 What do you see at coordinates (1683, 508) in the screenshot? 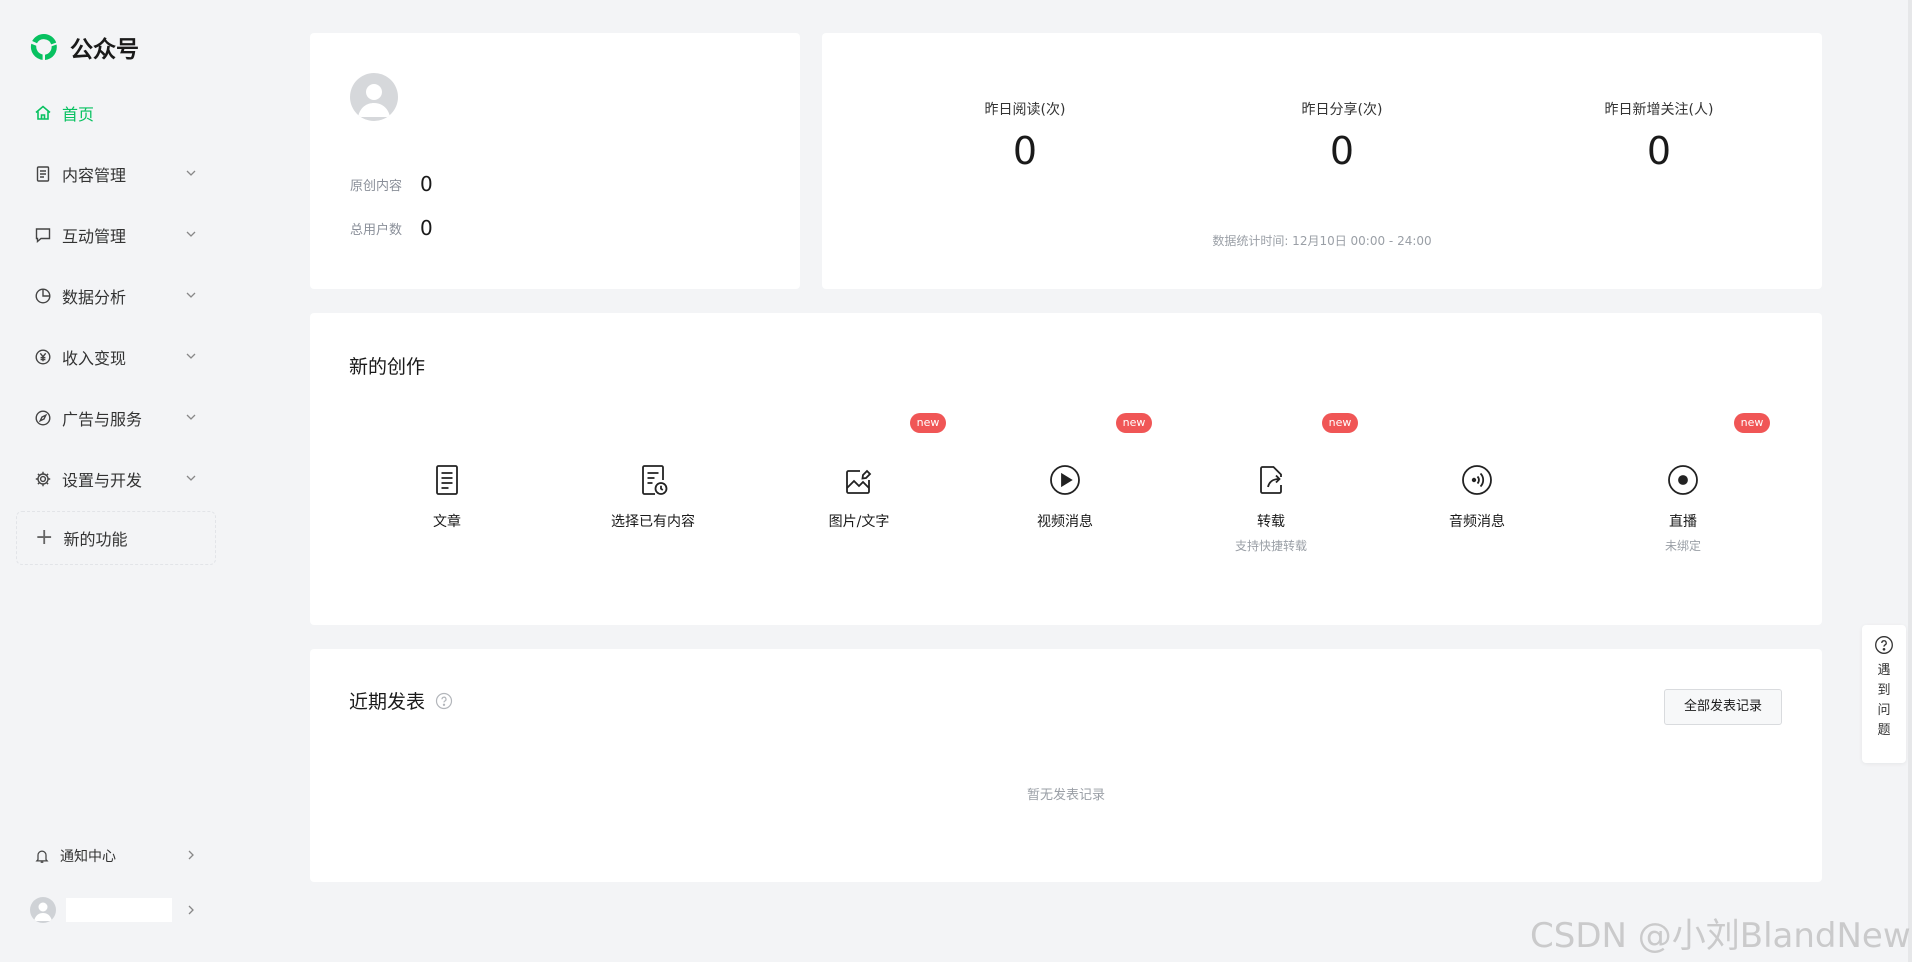
I see `create-live: 直播 未绑定` at bounding box center [1683, 508].